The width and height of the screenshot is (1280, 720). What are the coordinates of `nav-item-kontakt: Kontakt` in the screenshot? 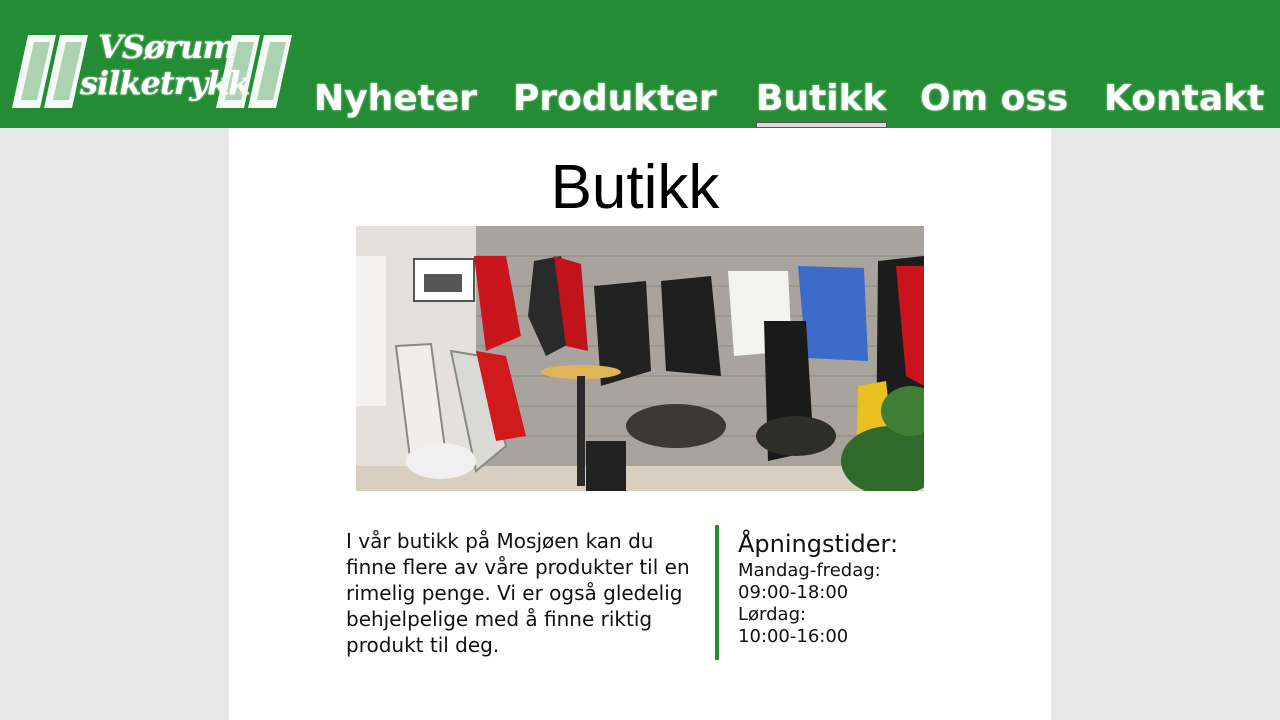 It's located at (1184, 98).